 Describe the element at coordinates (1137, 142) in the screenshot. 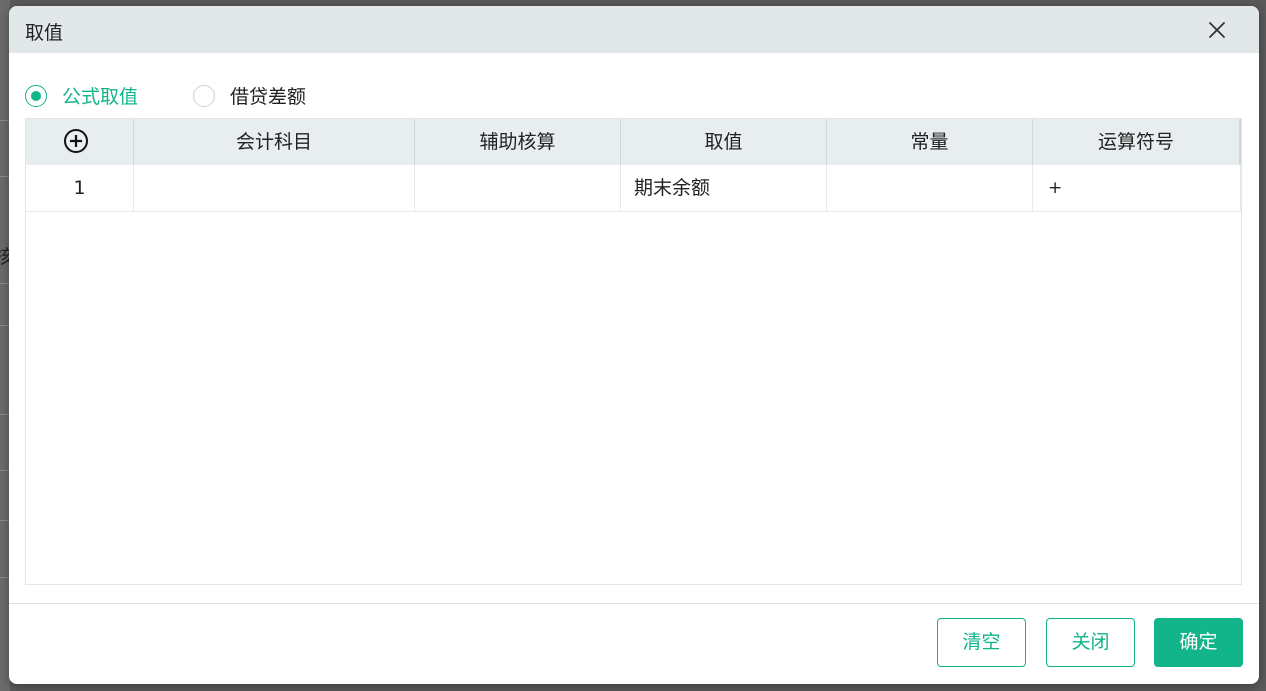

I see `header-cell-operator: 运算符号` at that location.